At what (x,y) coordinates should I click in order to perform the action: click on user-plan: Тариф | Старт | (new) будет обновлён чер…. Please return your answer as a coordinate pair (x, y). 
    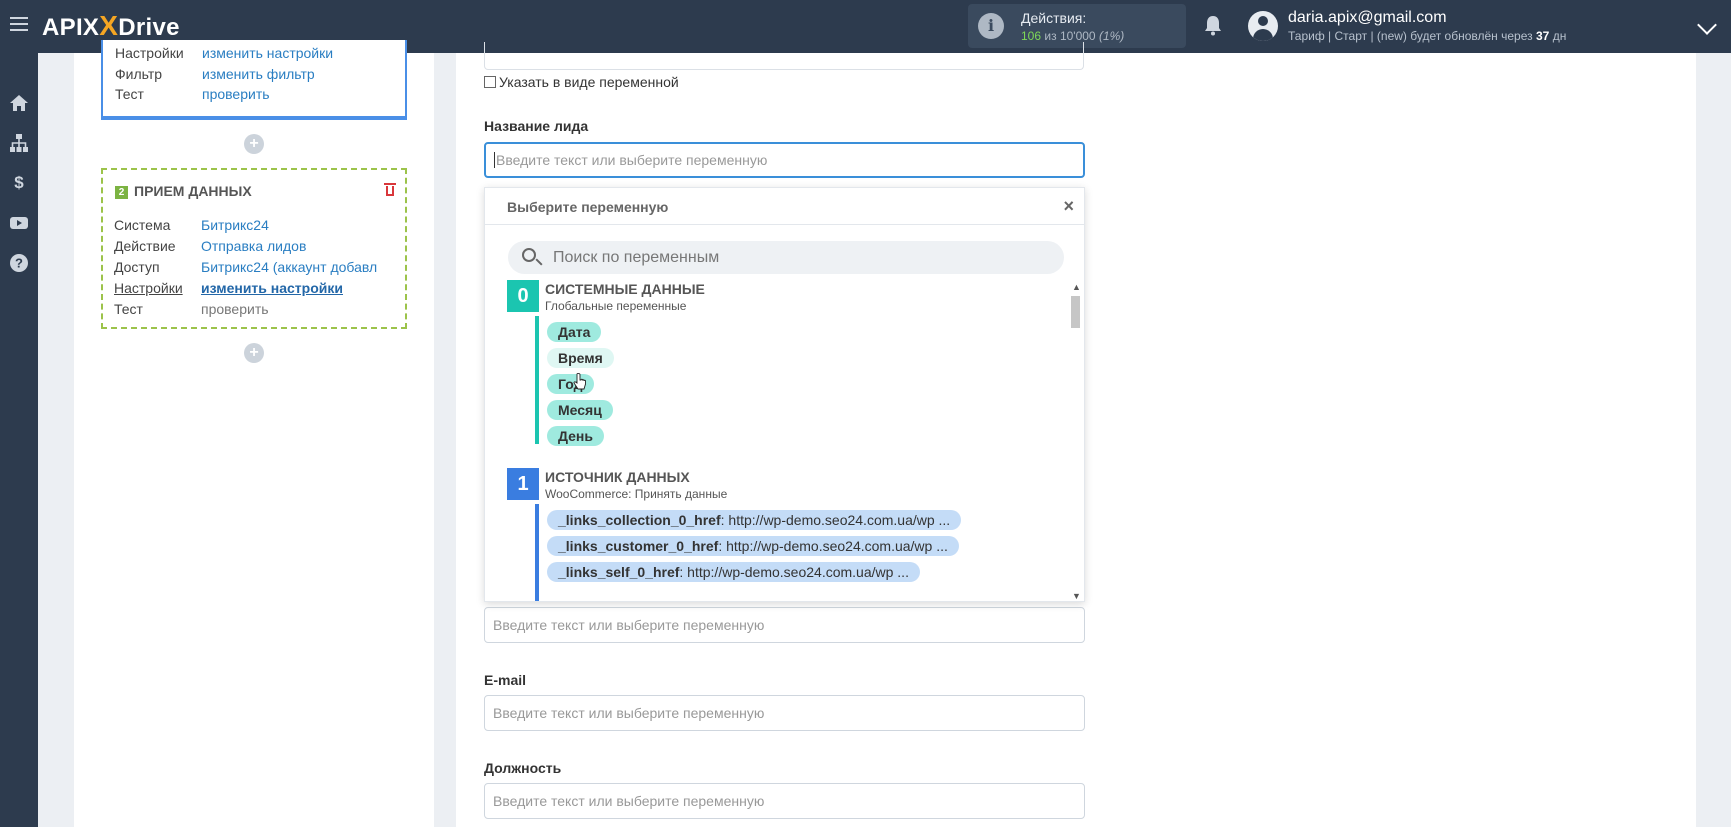
    Looking at the image, I should click on (1427, 36).